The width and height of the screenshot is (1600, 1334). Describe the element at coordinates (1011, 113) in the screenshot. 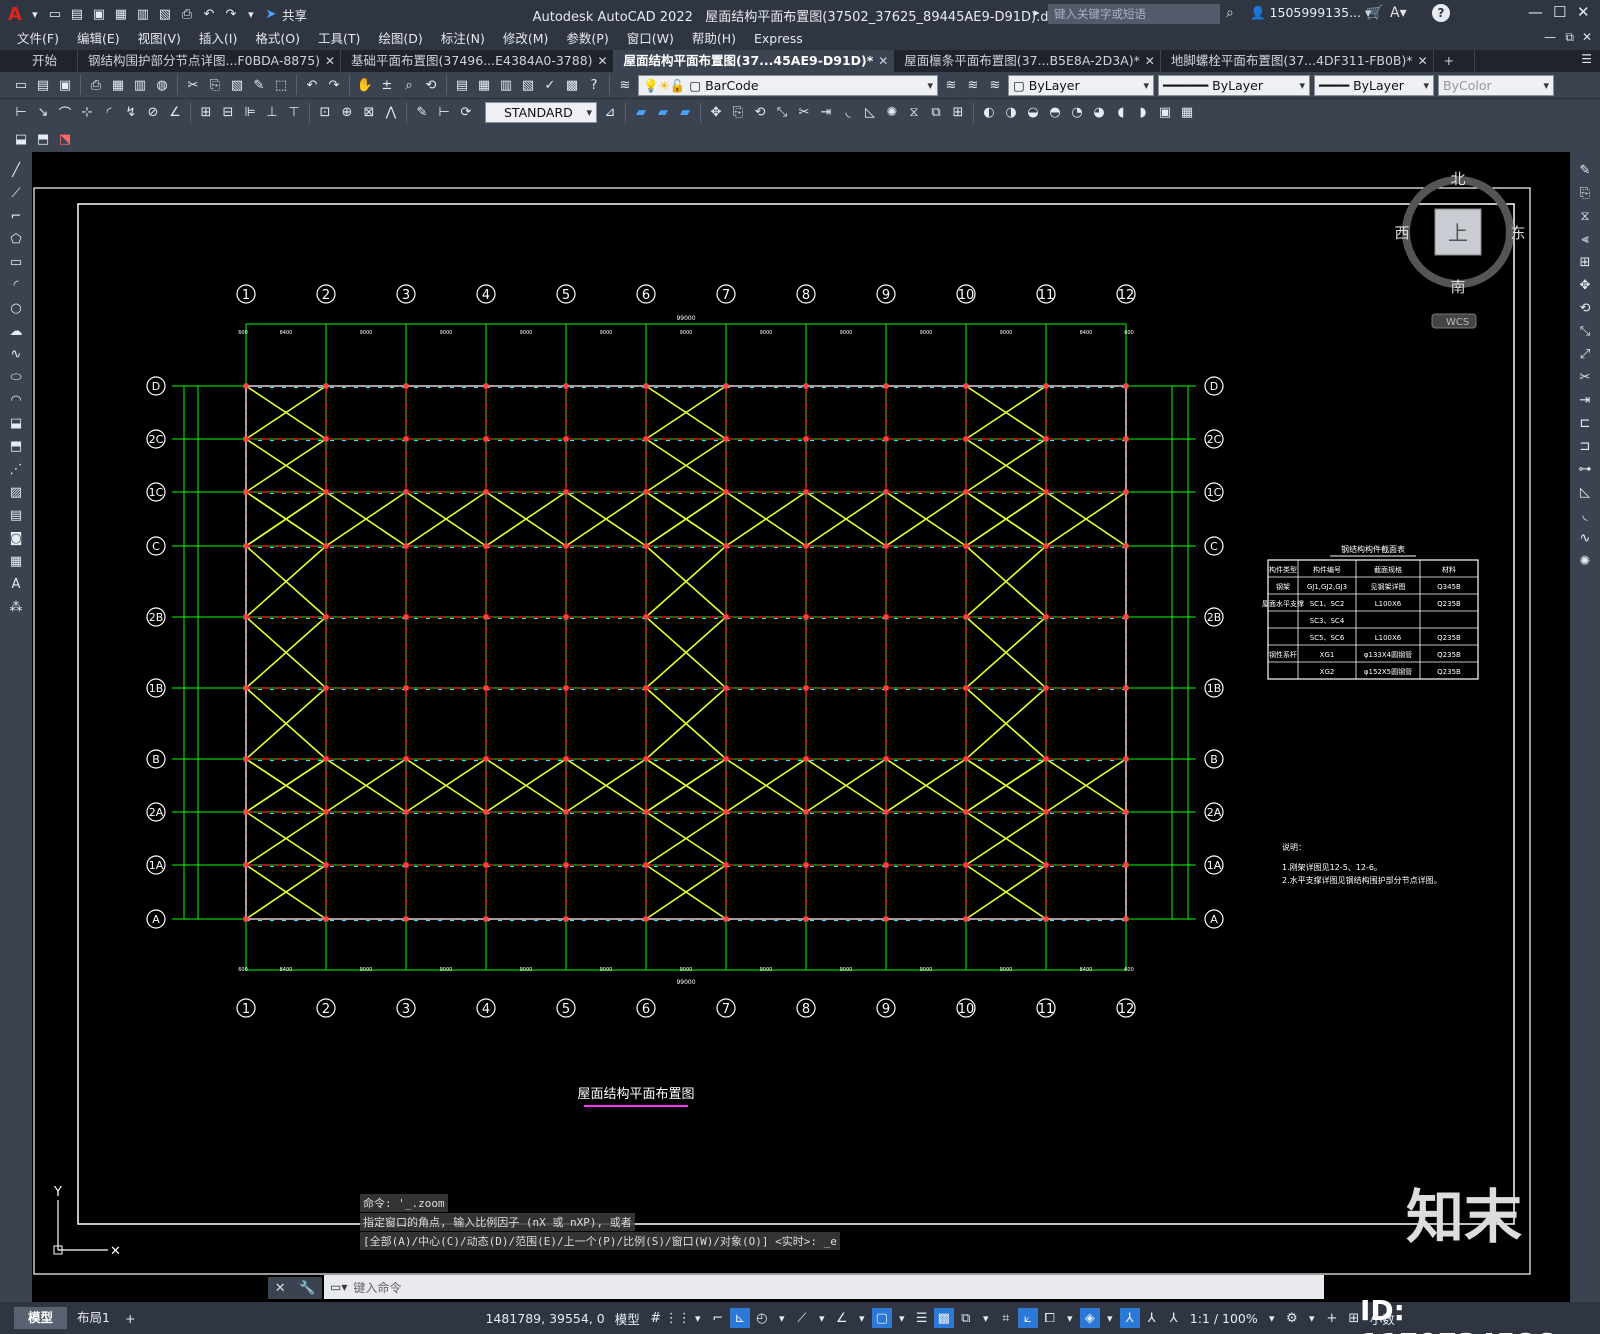

I see `render-view-icon: ◑` at that location.